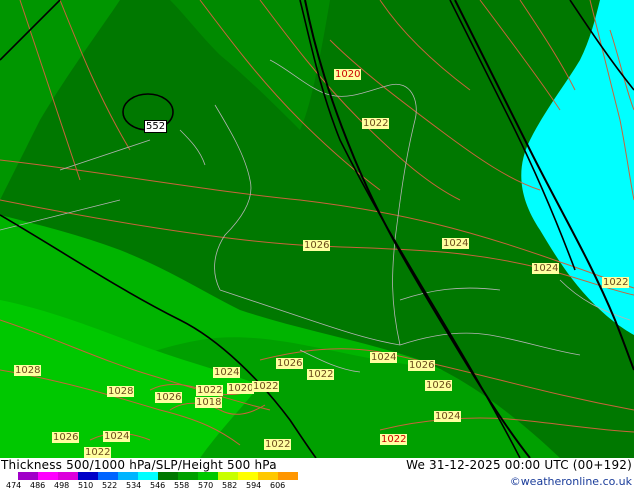 This screenshot has height=490, width=634. I want to click on scale-tick-label: 498, so click(62, 485).